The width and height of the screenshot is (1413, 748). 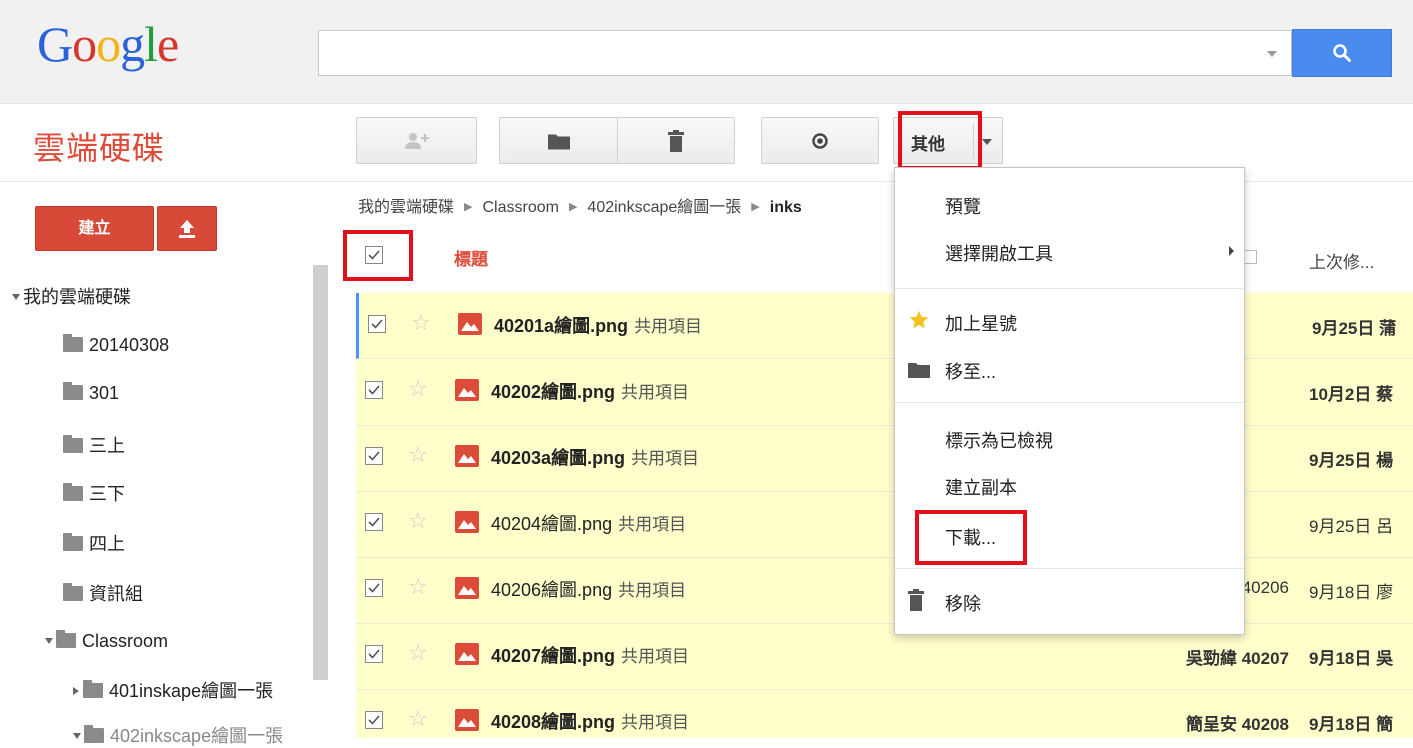 What do you see at coordinates (987, 142) in the screenshot?
I see `chevron-down-icon` at bounding box center [987, 142].